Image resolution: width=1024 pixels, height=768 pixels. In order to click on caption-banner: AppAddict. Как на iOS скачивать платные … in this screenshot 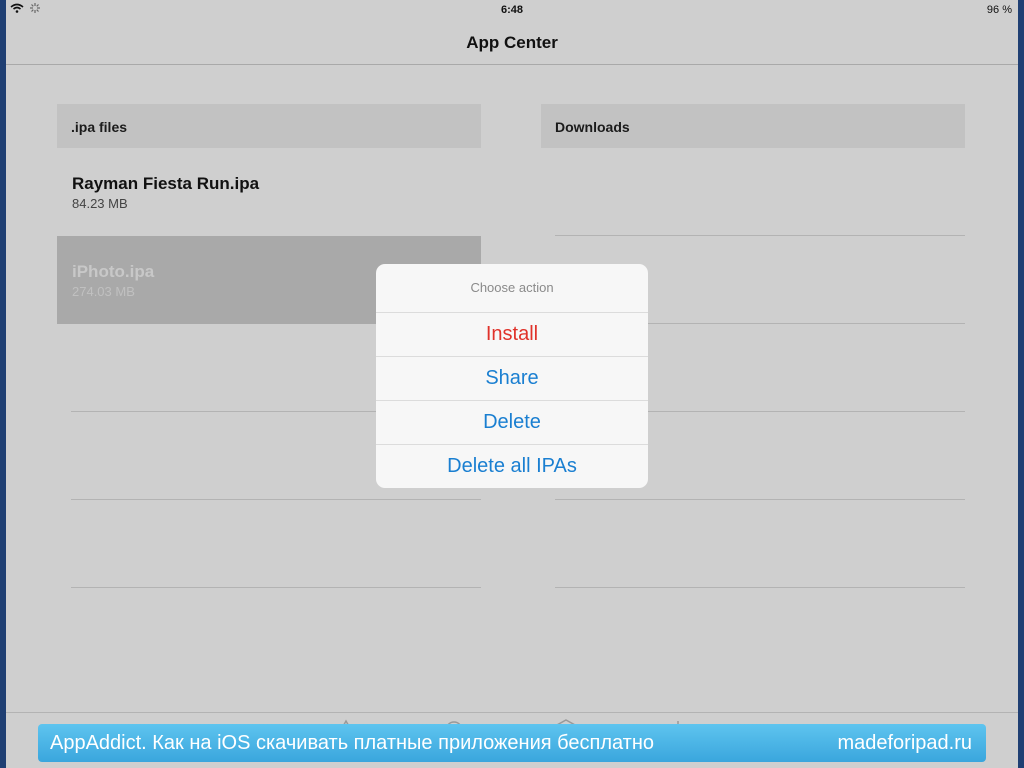, I will do `click(512, 743)`.